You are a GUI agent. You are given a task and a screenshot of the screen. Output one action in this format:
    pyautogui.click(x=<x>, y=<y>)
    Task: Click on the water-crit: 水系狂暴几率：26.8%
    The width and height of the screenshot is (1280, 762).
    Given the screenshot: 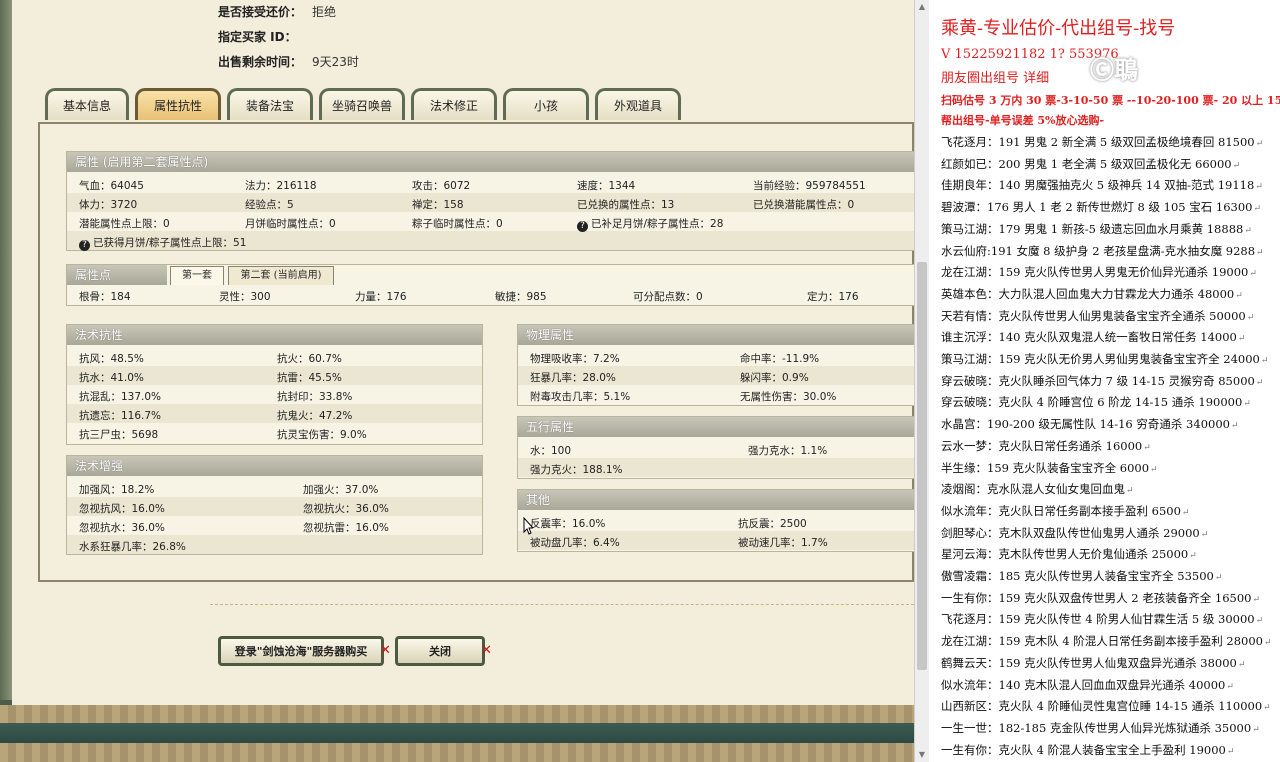 What is the action you would take?
    pyautogui.click(x=132, y=547)
    